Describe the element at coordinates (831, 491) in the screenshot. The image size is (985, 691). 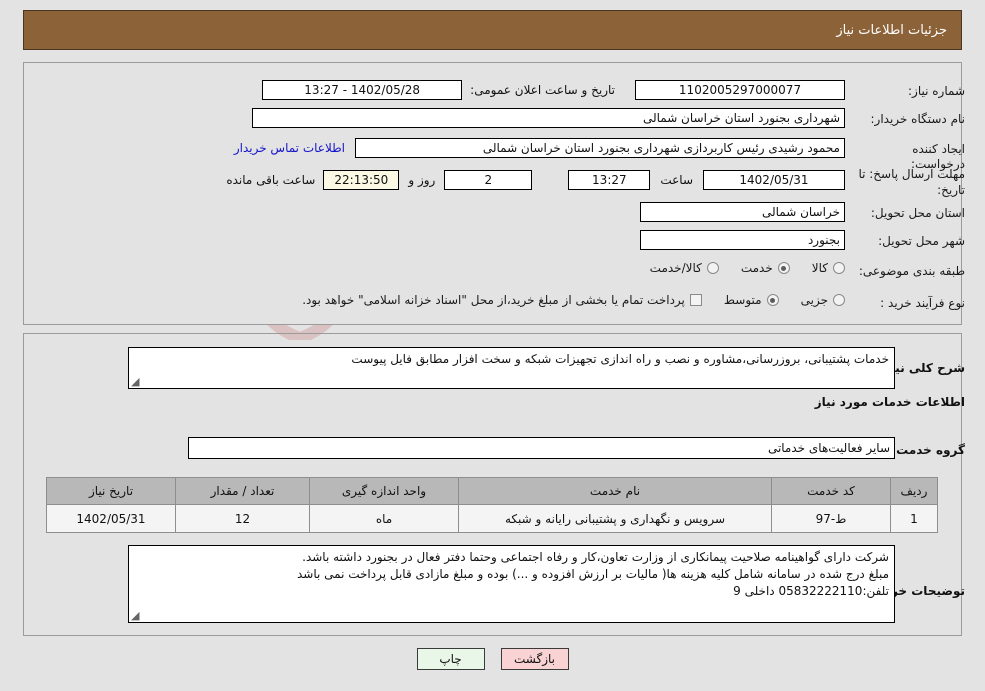
I see `th-code: کد خدمت` at that location.